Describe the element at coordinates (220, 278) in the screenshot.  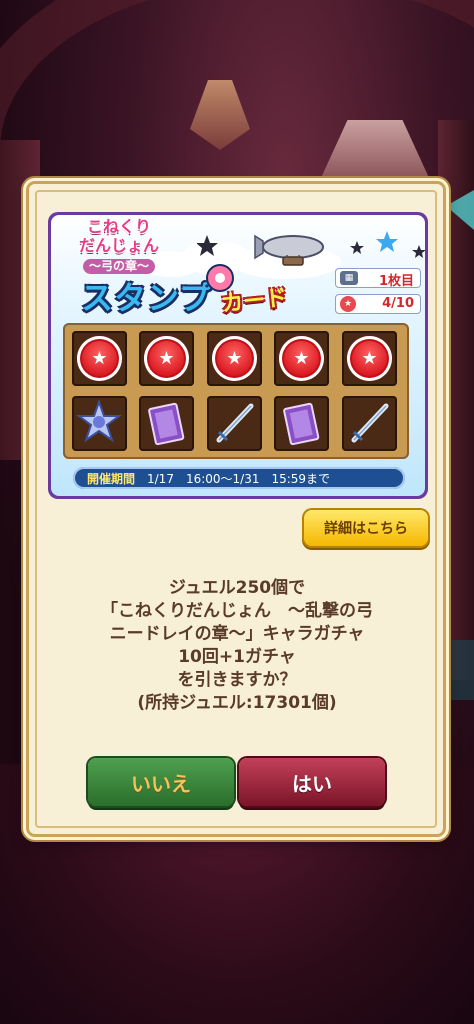
I see `balloon-icon` at that location.